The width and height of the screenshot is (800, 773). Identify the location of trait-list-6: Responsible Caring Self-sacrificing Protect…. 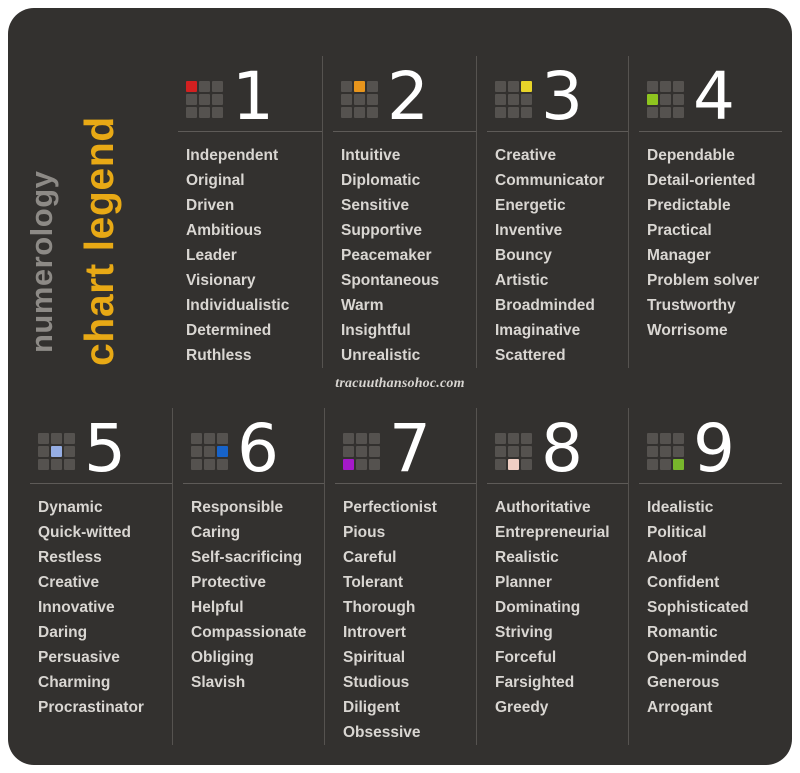
(253, 589).